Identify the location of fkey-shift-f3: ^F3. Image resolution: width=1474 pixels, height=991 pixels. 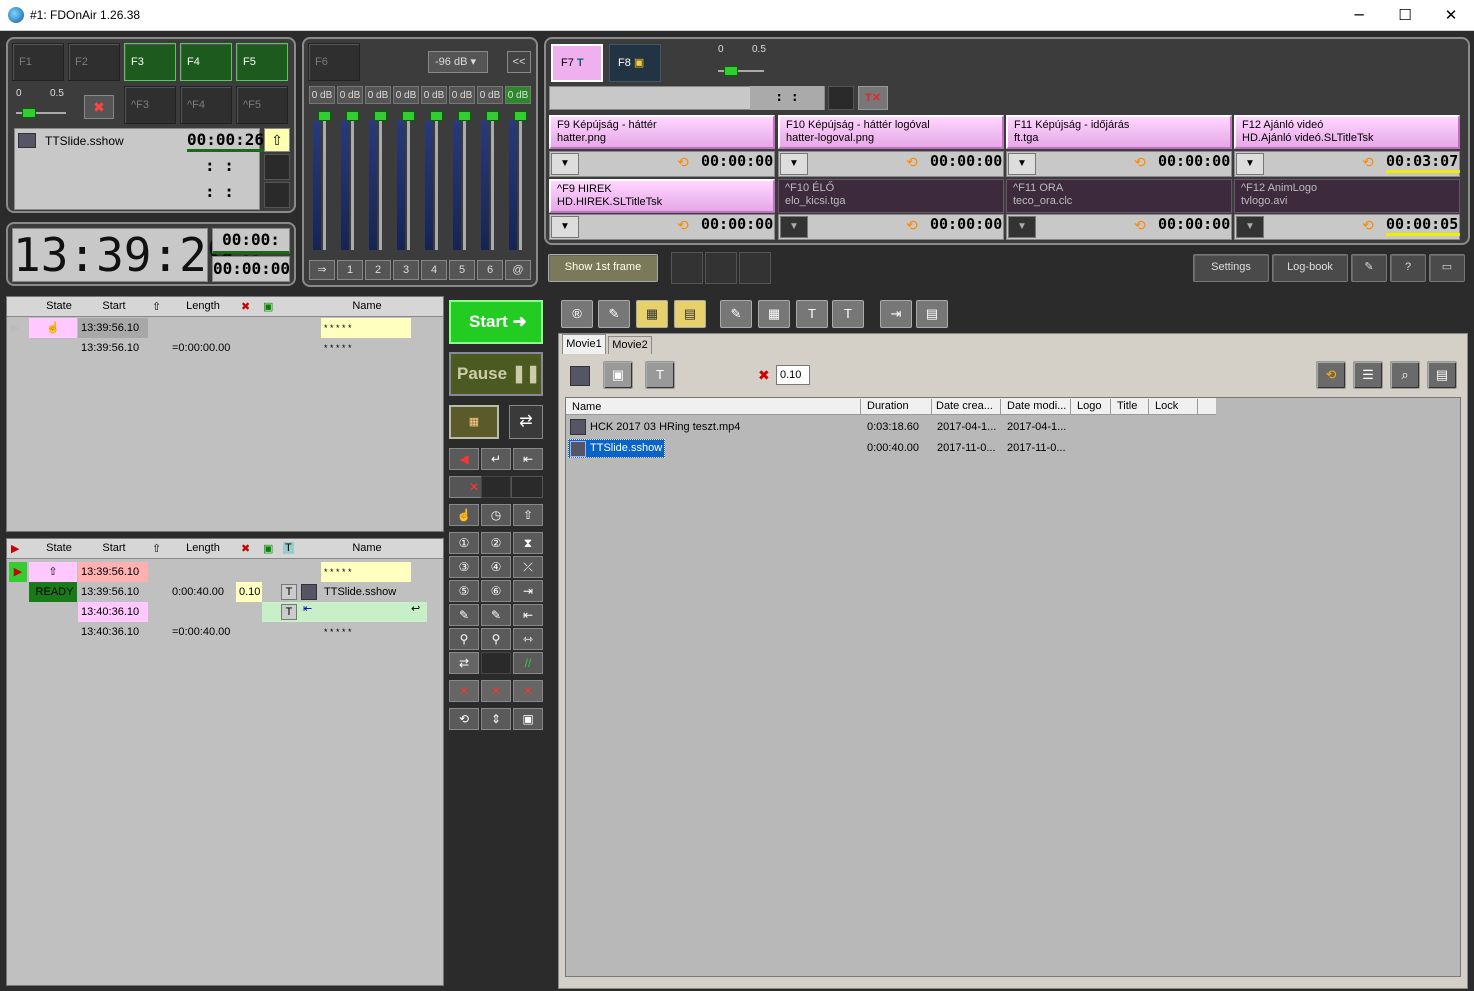
(150, 105).